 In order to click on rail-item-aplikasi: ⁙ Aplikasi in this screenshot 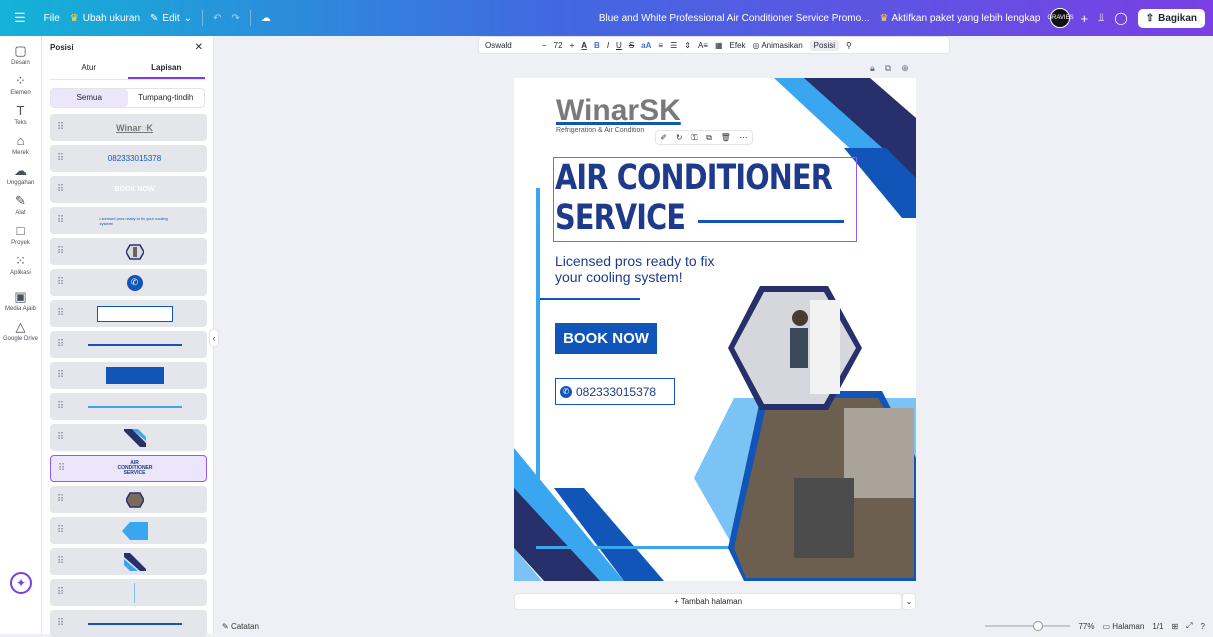, I will do `click(20, 265)`.